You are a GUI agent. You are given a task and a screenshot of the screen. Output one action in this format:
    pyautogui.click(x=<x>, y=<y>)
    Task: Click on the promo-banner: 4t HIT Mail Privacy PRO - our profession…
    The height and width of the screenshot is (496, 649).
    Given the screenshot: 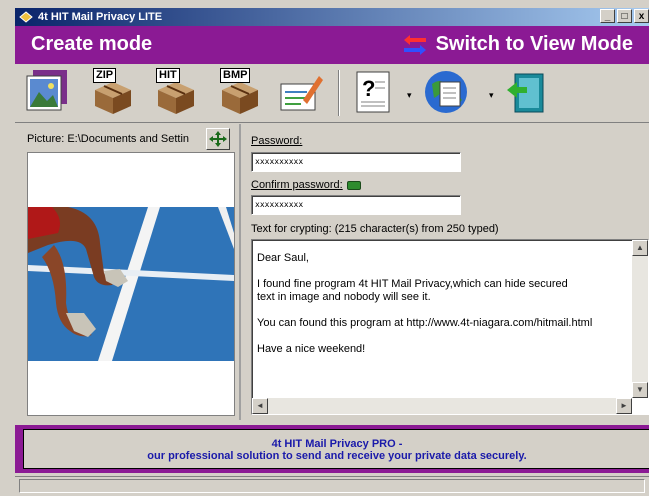 What is the action you would take?
    pyautogui.click(x=332, y=449)
    